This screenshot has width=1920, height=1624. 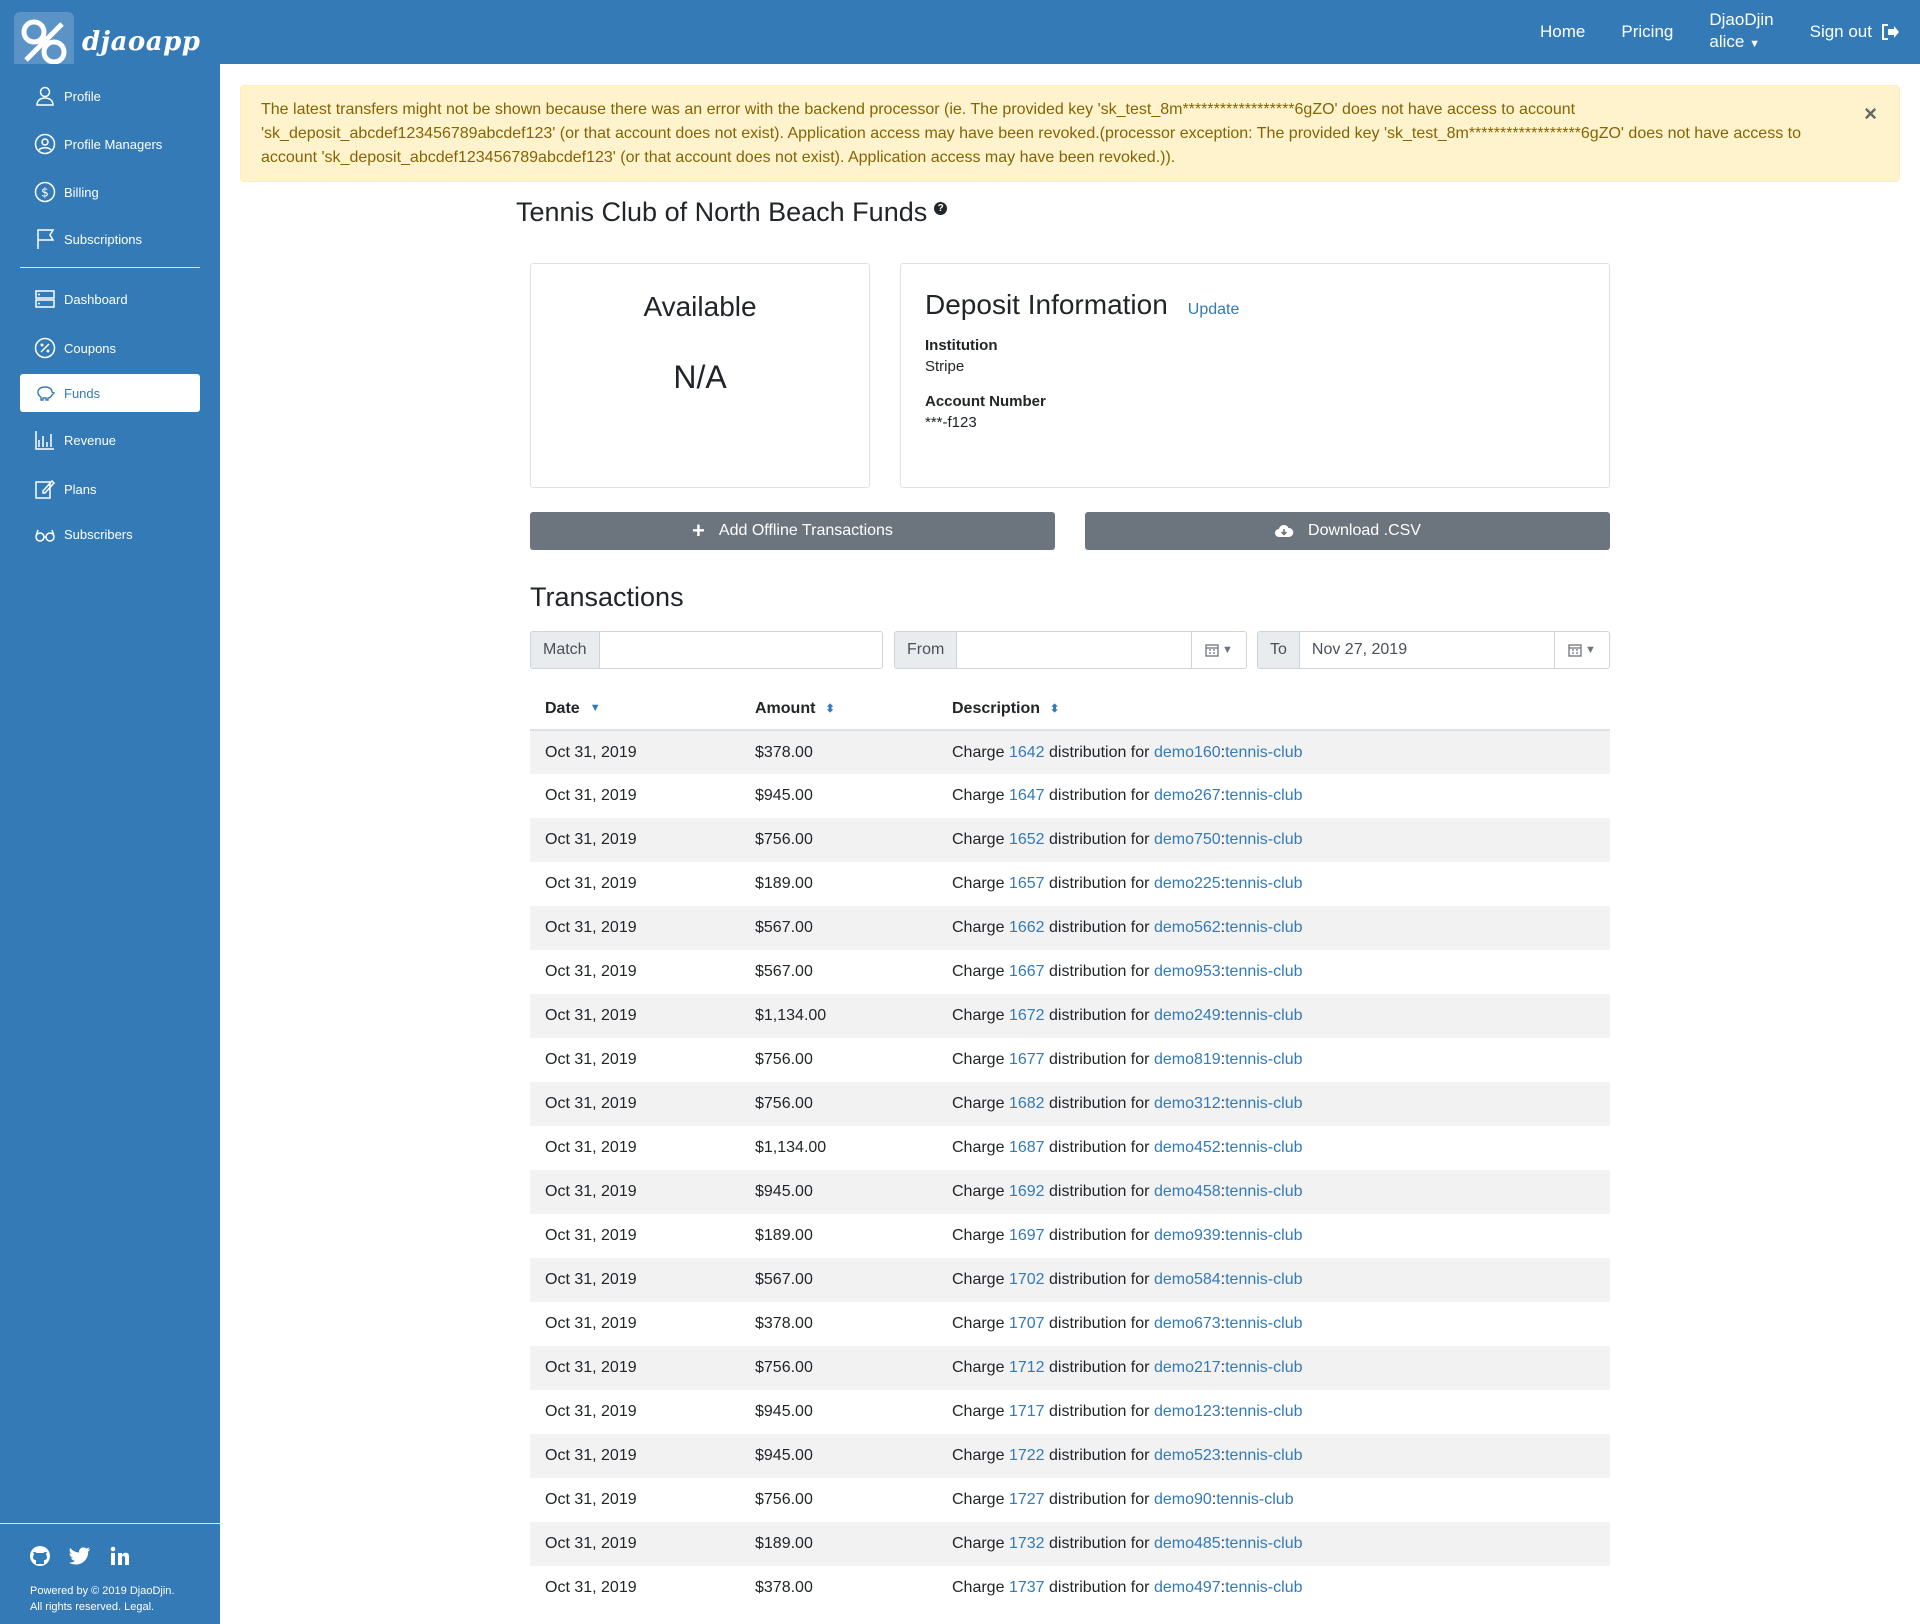 What do you see at coordinates (1273, 709) in the screenshot?
I see `description-column-header: Description ⬍` at bounding box center [1273, 709].